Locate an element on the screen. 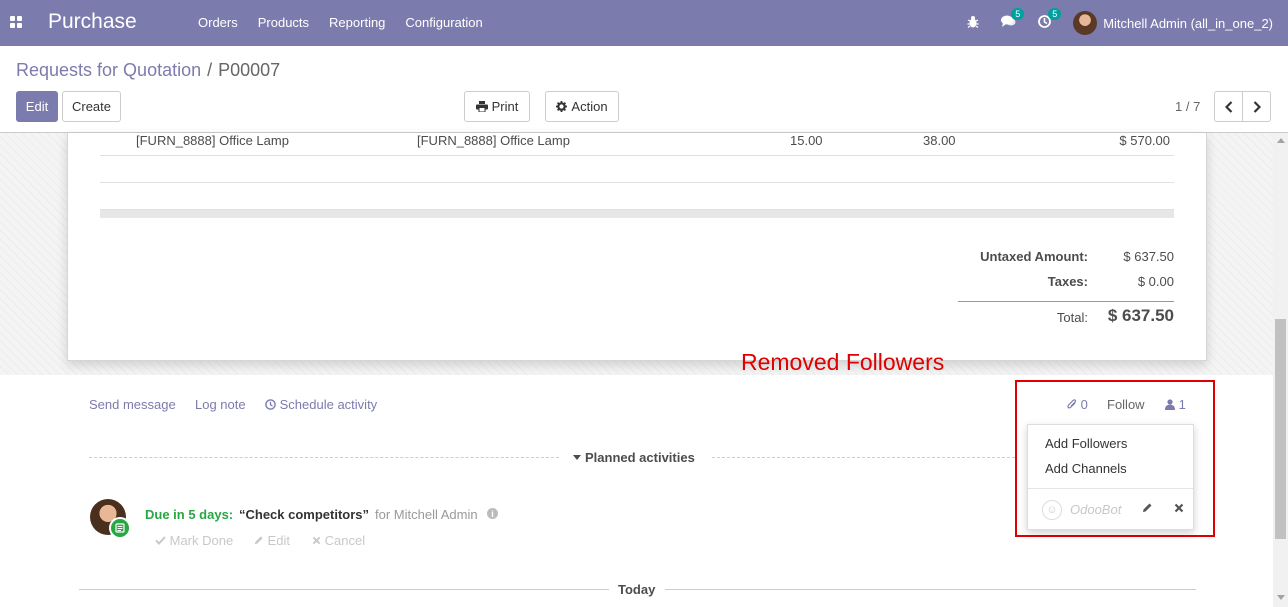 The image size is (1288, 607). app-brand: Purchase is located at coordinates (92, 22).